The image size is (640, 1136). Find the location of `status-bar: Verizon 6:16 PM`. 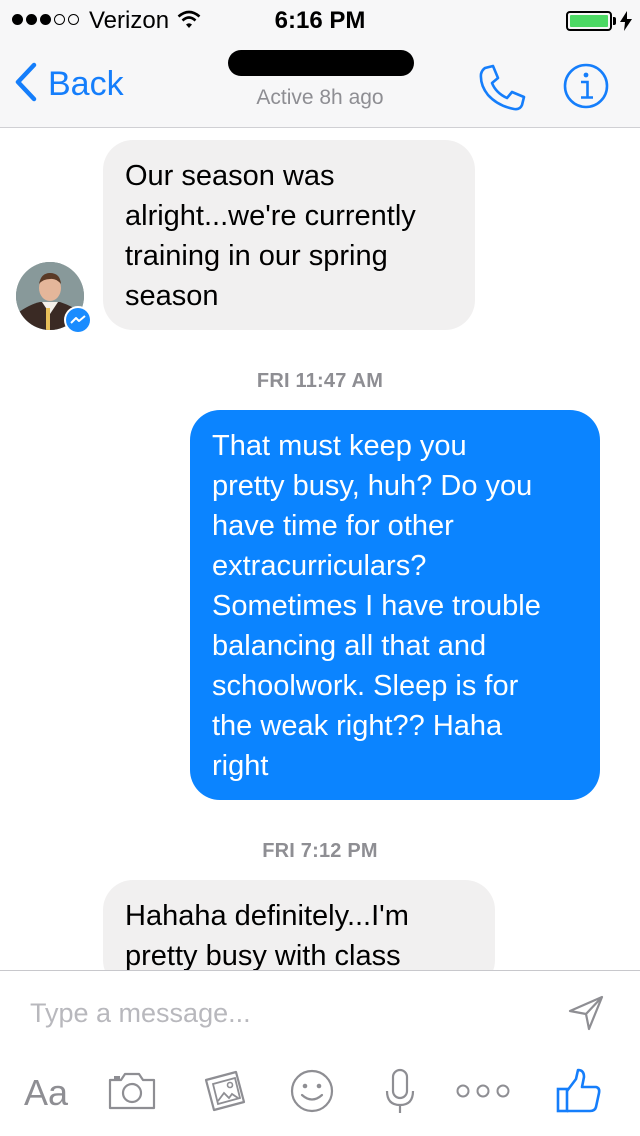

status-bar: Verizon 6:16 PM is located at coordinates (320, 20).